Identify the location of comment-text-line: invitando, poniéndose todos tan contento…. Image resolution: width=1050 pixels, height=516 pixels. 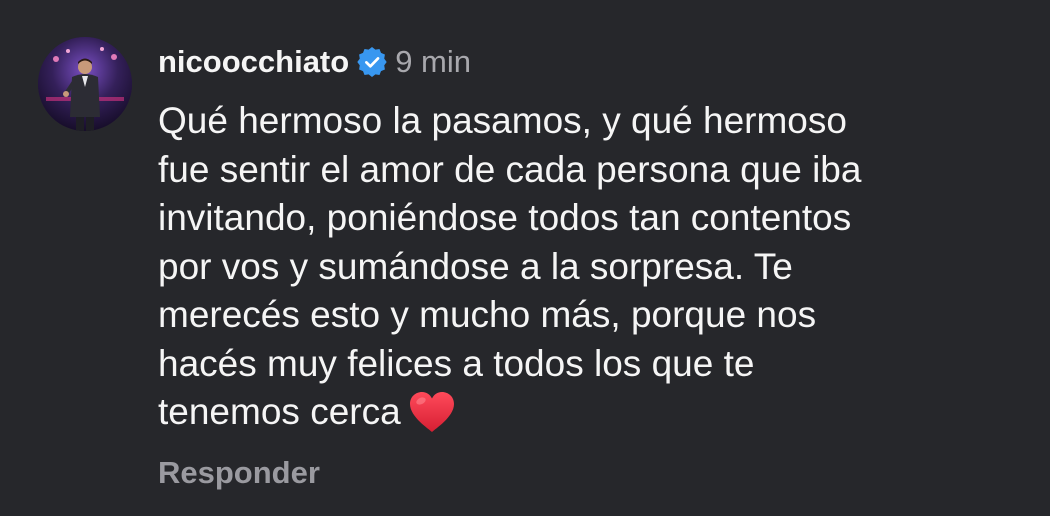
(505, 217).